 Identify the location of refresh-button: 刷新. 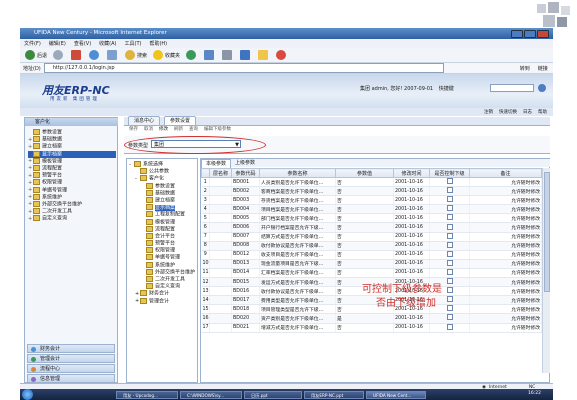
(178, 130).